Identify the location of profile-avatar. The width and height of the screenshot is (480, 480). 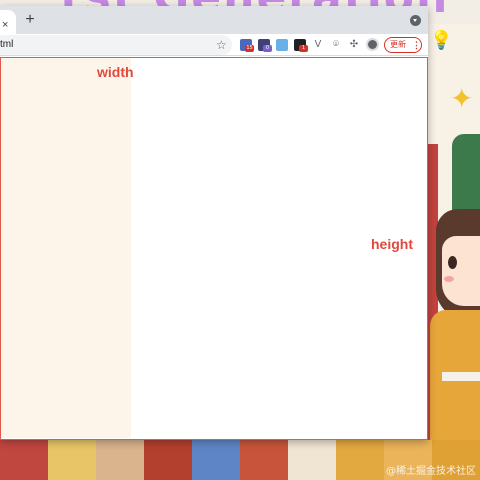
(372, 44).